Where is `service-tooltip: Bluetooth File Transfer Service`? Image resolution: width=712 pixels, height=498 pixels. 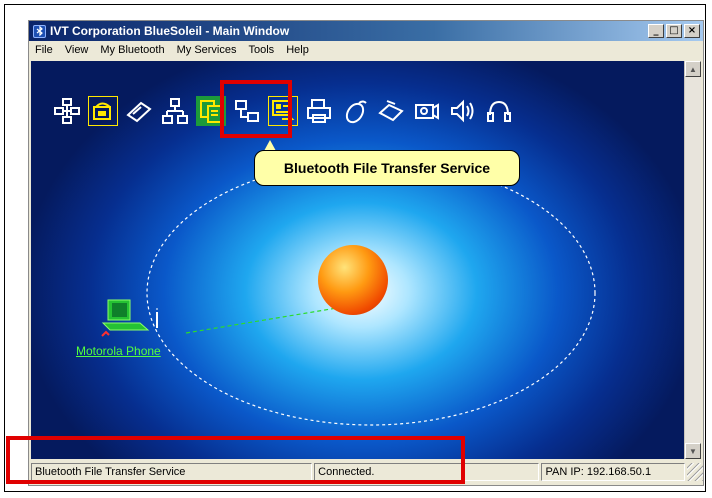 service-tooltip: Bluetooth File Transfer Service is located at coordinates (387, 168).